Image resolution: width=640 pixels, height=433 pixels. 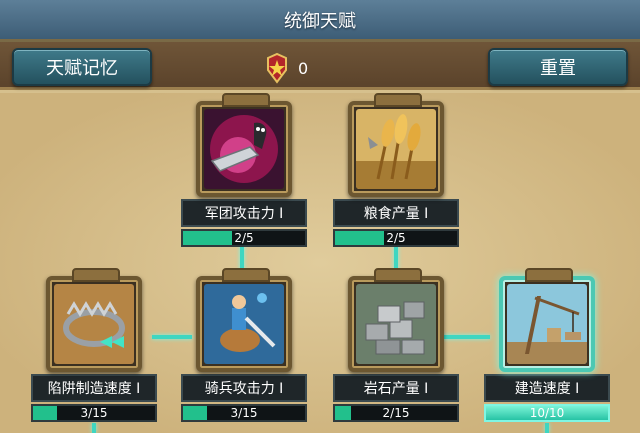 I want to click on points-count: 0, so click(x=303, y=68).